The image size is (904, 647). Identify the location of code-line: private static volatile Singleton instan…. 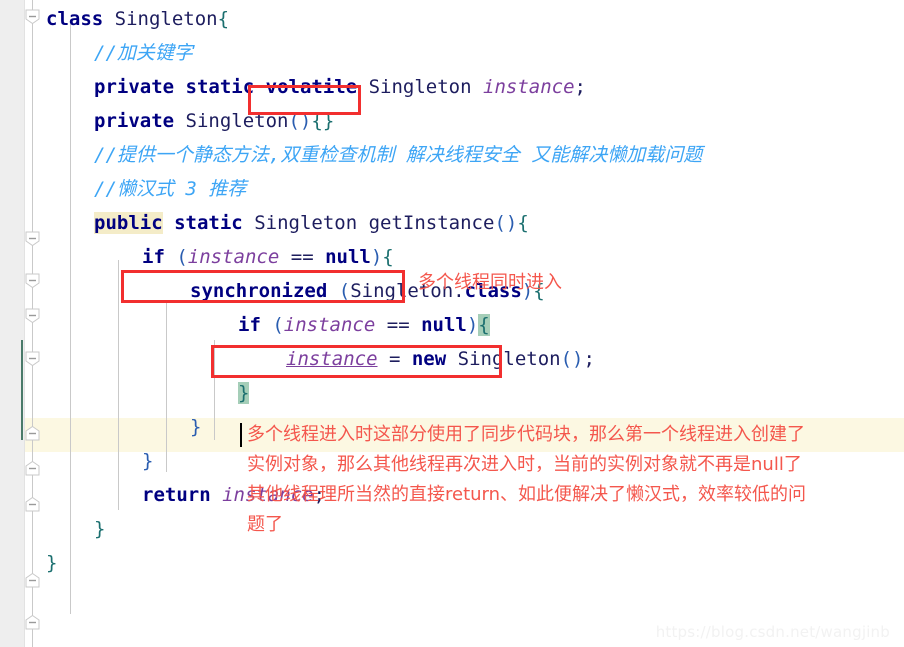
(452, 87).